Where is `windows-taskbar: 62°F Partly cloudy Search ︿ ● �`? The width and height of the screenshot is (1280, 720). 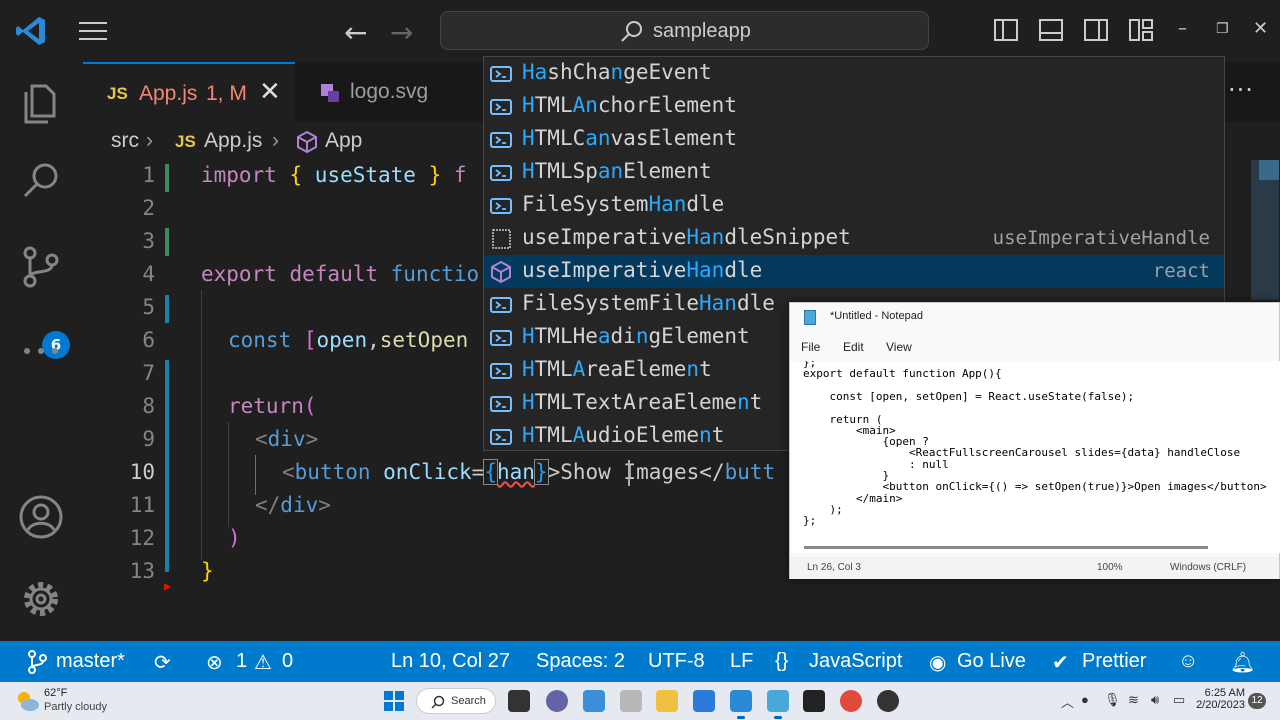 windows-taskbar: 62°F Partly cloudy Search ︿ ● � is located at coordinates (640, 701).